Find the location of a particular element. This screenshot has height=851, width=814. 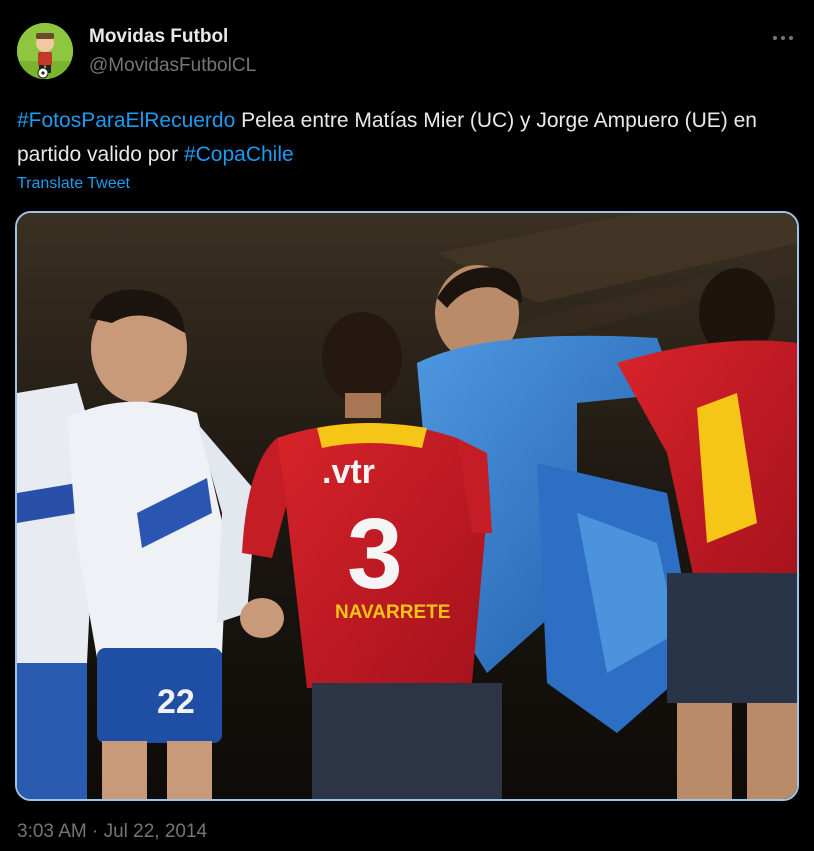

tweet-timestamp: 3:03 AM · Jul 22, 2014 is located at coordinates (112, 832).